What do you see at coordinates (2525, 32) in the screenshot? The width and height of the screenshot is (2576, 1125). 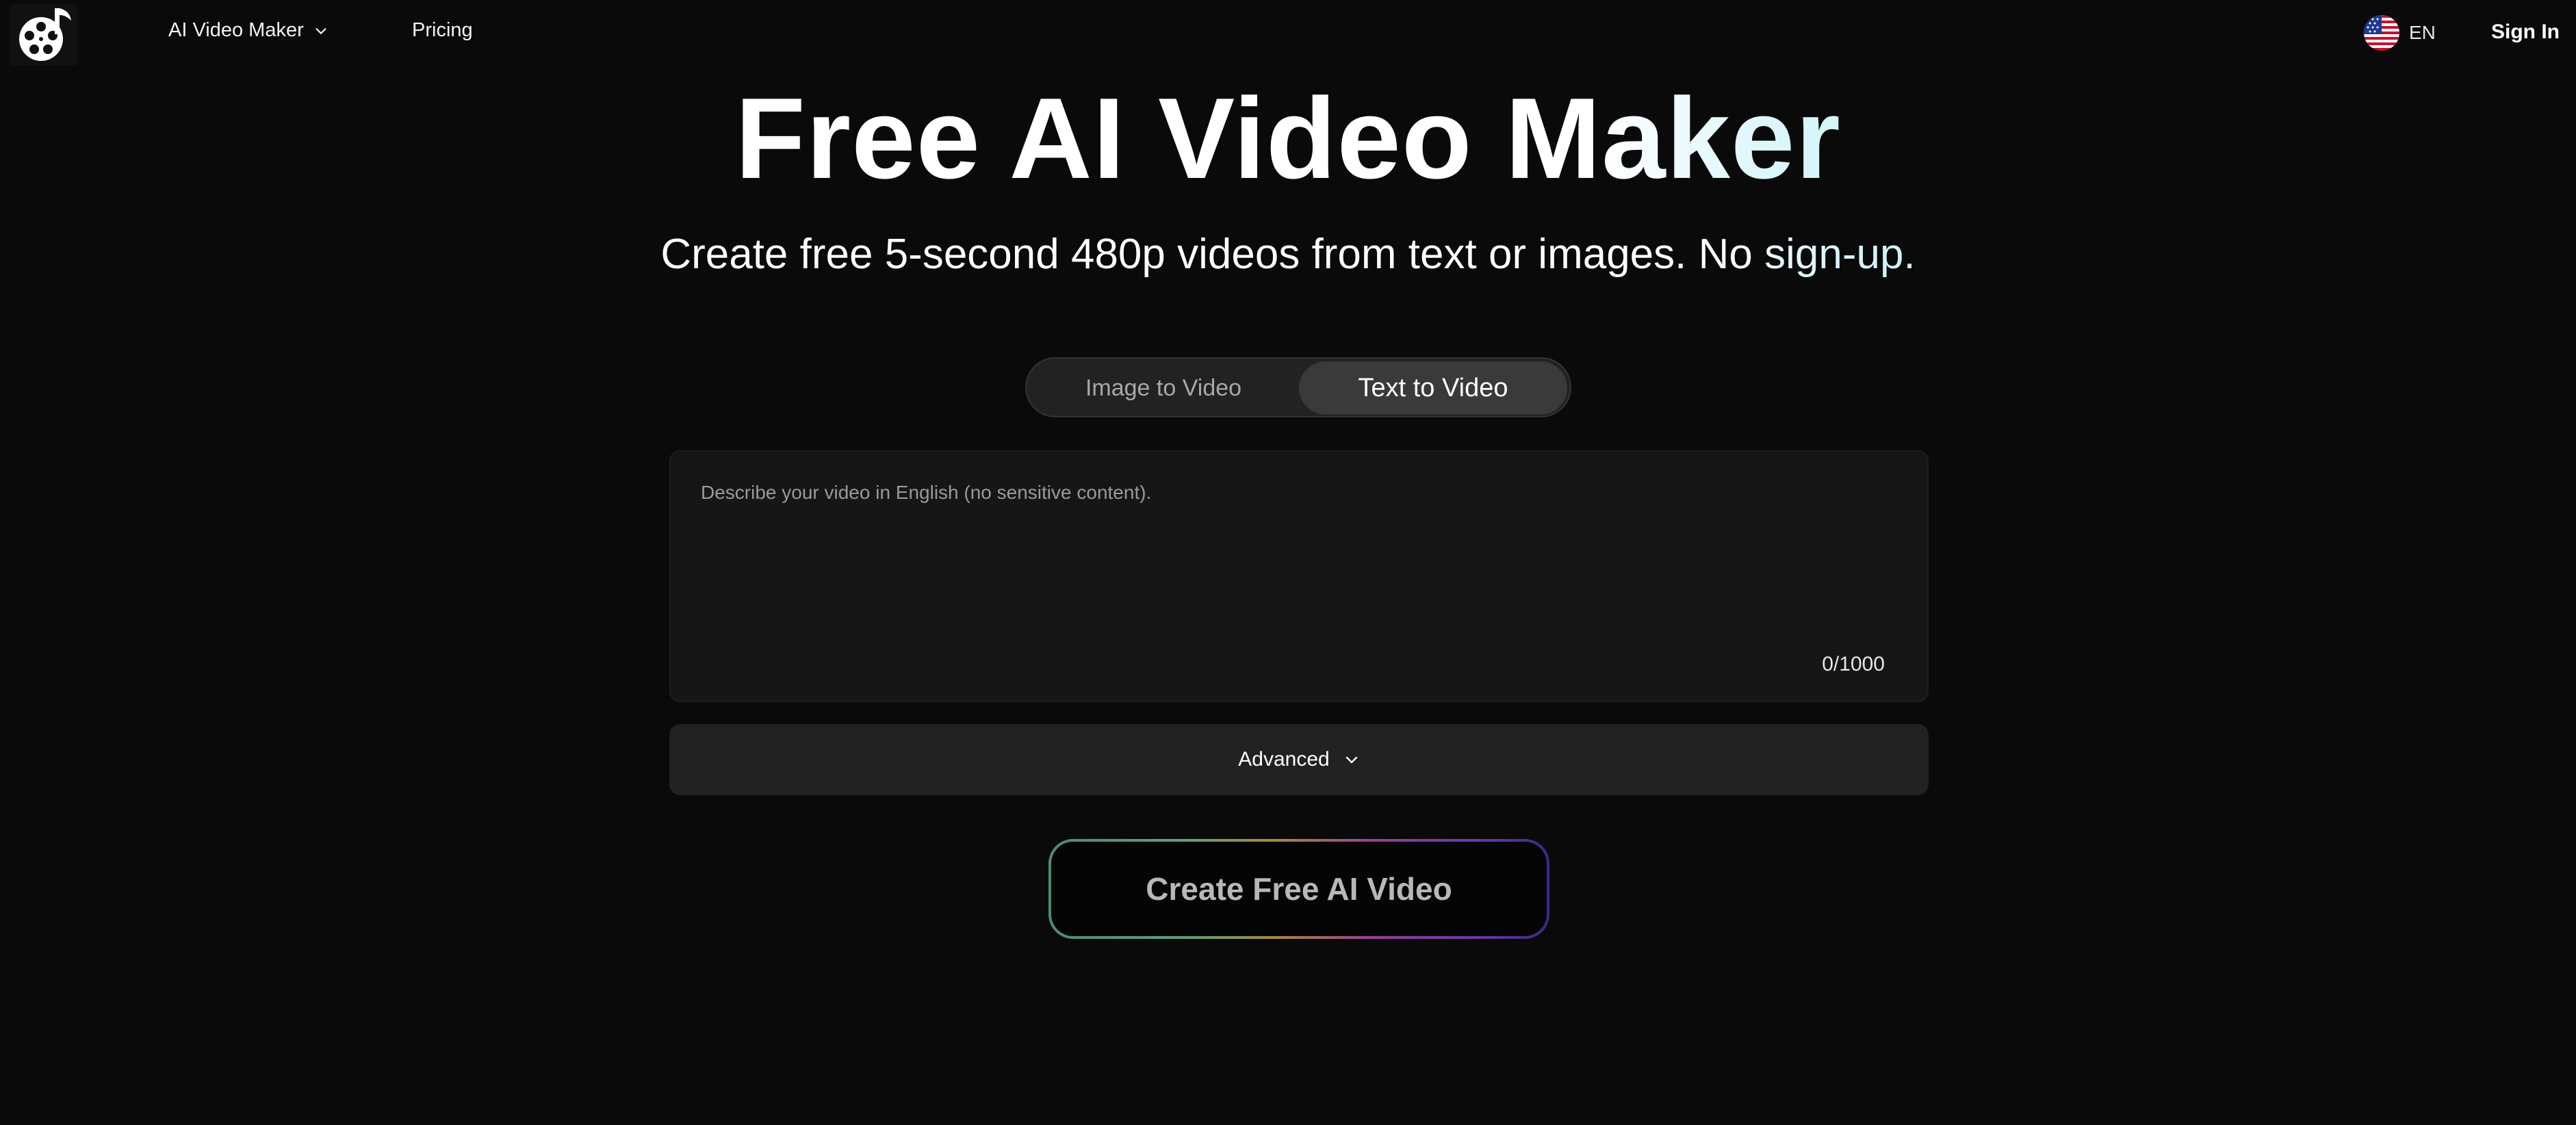 I see `sign-in-button: Sign In` at bounding box center [2525, 32].